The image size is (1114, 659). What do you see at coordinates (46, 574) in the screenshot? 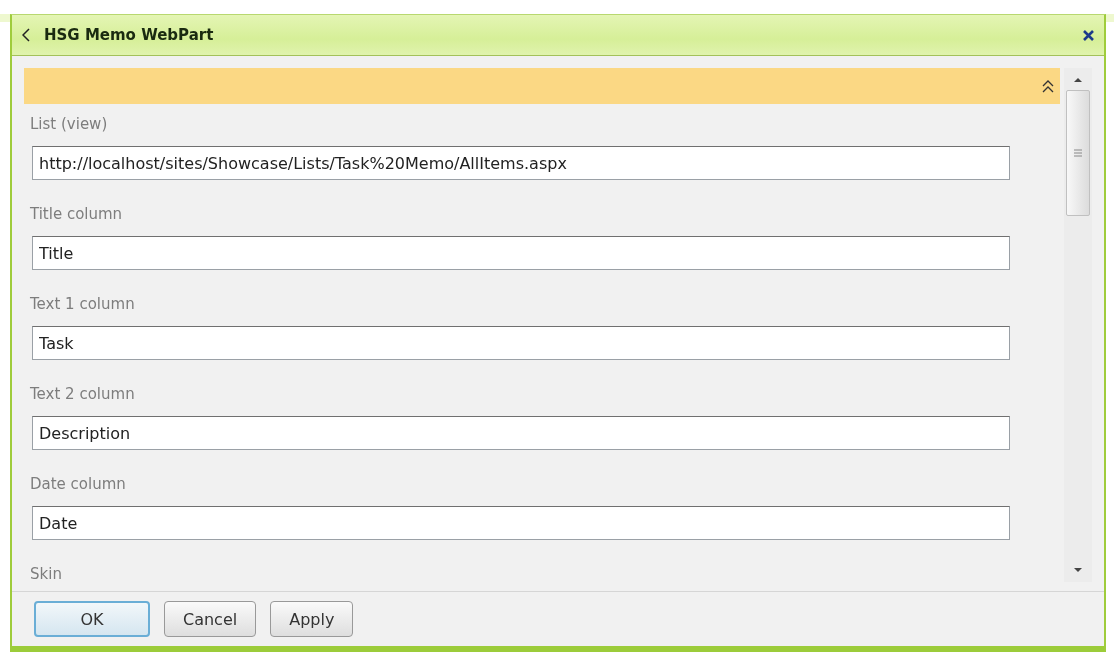
I see `field-label: Skin` at bounding box center [46, 574].